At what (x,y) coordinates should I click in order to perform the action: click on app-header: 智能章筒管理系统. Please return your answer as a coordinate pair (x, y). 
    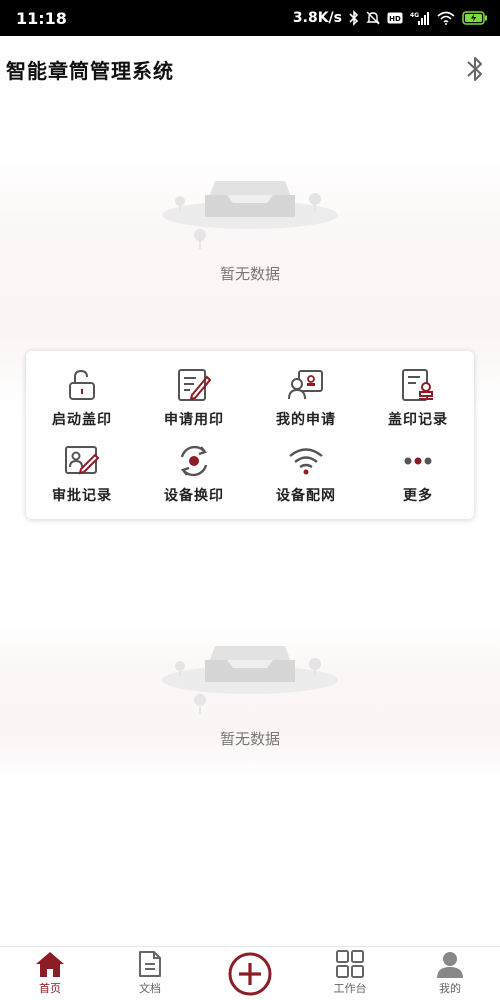
    Looking at the image, I should click on (250, 69).